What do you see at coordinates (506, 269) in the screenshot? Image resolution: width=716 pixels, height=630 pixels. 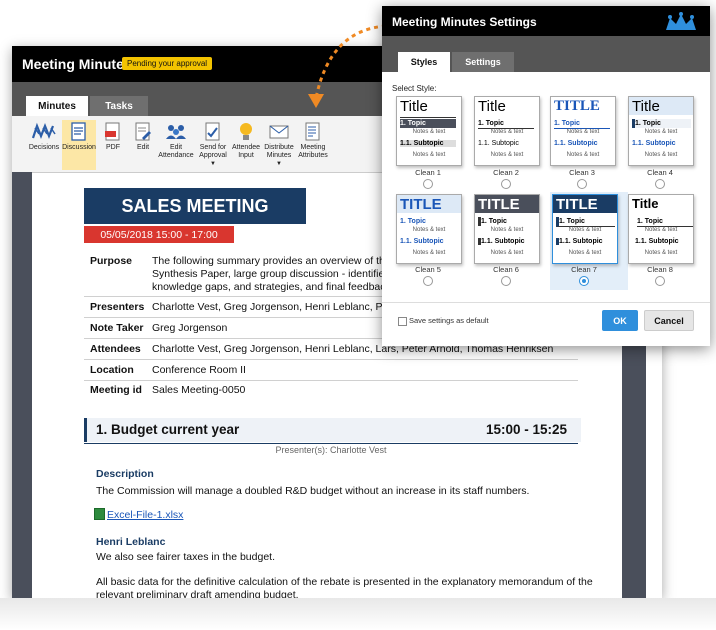 I see `style-name-clean-6: Clean 6` at bounding box center [506, 269].